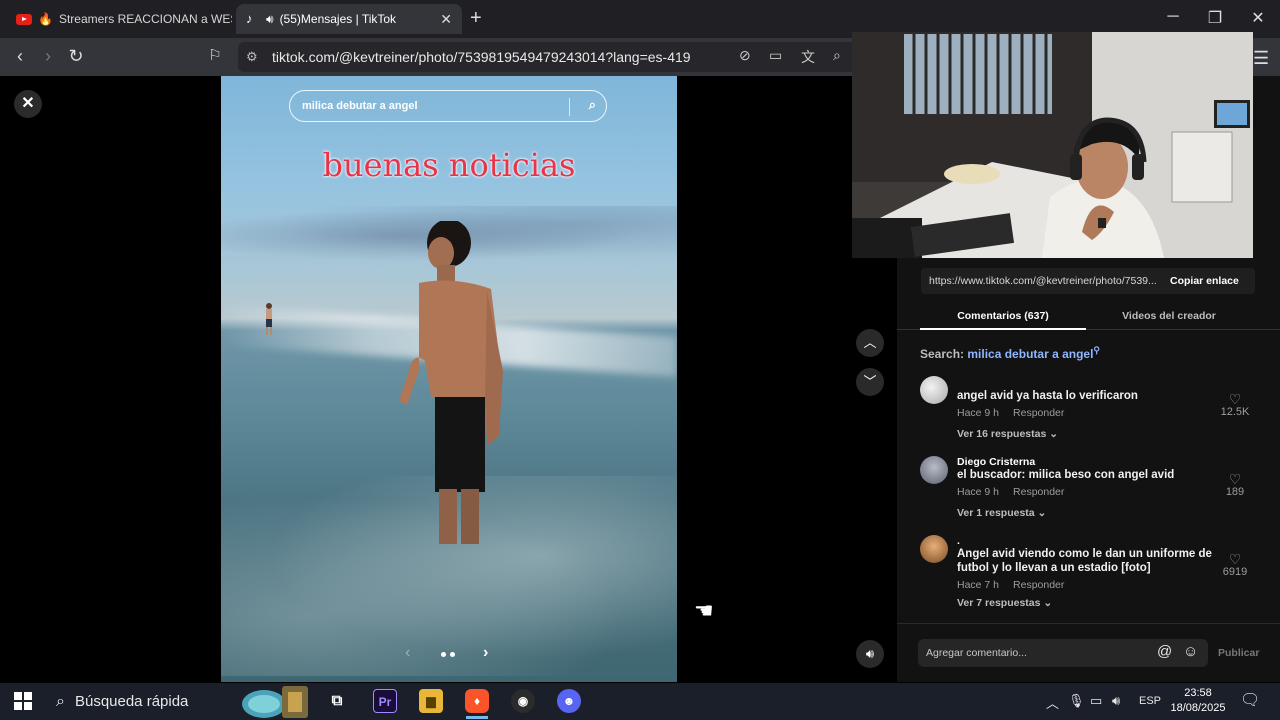 This screenshot has width=1280, height=720. What do you see at coordinates (446, 19) in the screenshot?
I see `tab-close-icon: ✕` at bounding box center [446, 19].